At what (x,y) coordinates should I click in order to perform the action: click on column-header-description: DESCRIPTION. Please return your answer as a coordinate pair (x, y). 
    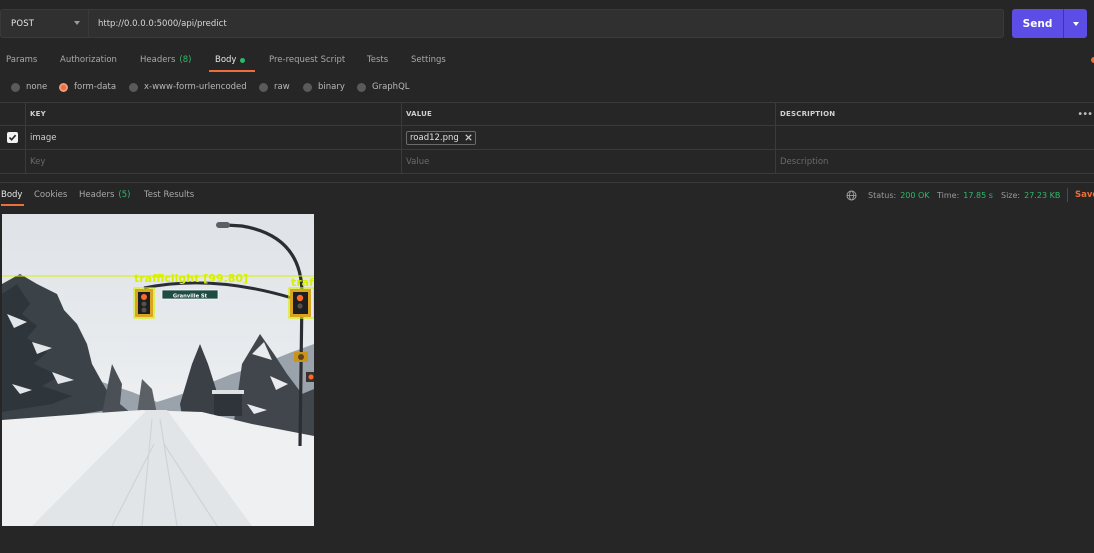
    Looking at the image, I should click on (925, 114).